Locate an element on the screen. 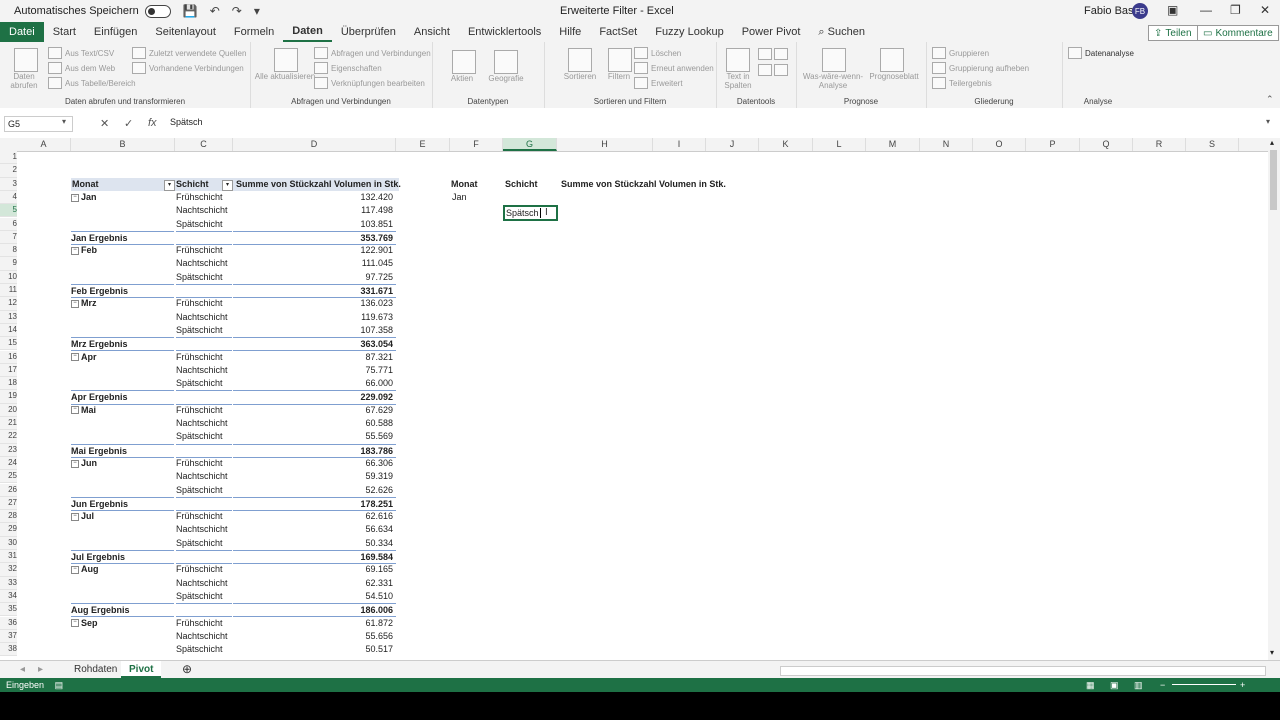 This screenshot has height=720, width=1280. row-header-10: 10 is located at coordinates (8, 277).